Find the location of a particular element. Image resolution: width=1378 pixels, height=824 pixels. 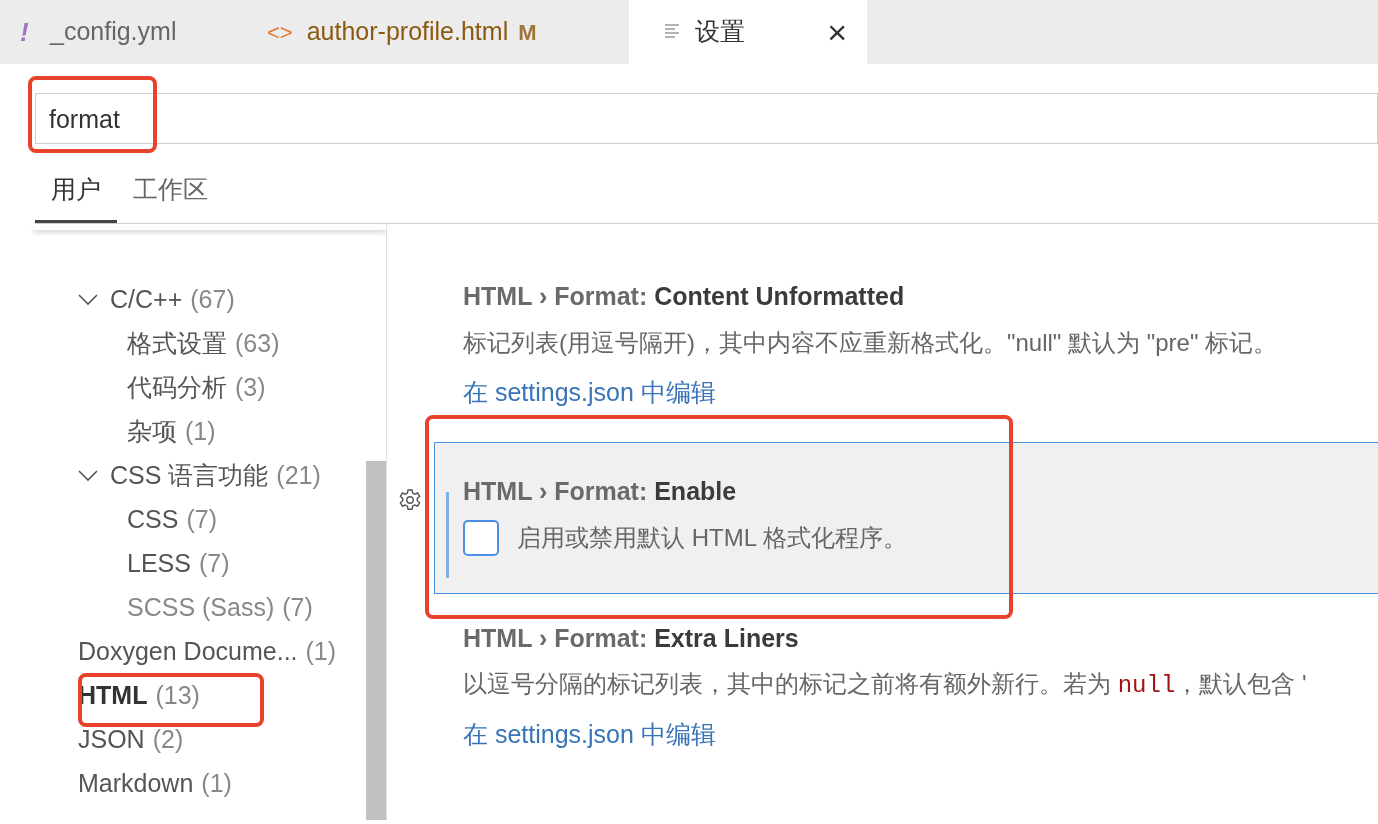

setting-description: 以逗号分隔的标记列表，其中的标记之前将有额外新行。若为 null，默认包含 ' is located at coordinates (885, 684).